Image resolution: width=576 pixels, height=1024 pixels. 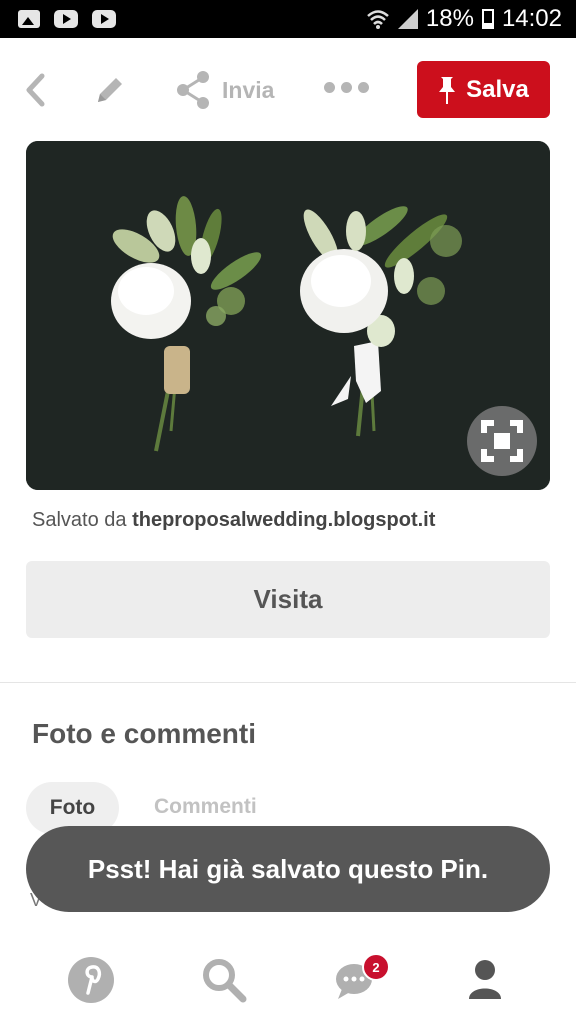 I want to click on more-icon, so click(x=346, y=87).